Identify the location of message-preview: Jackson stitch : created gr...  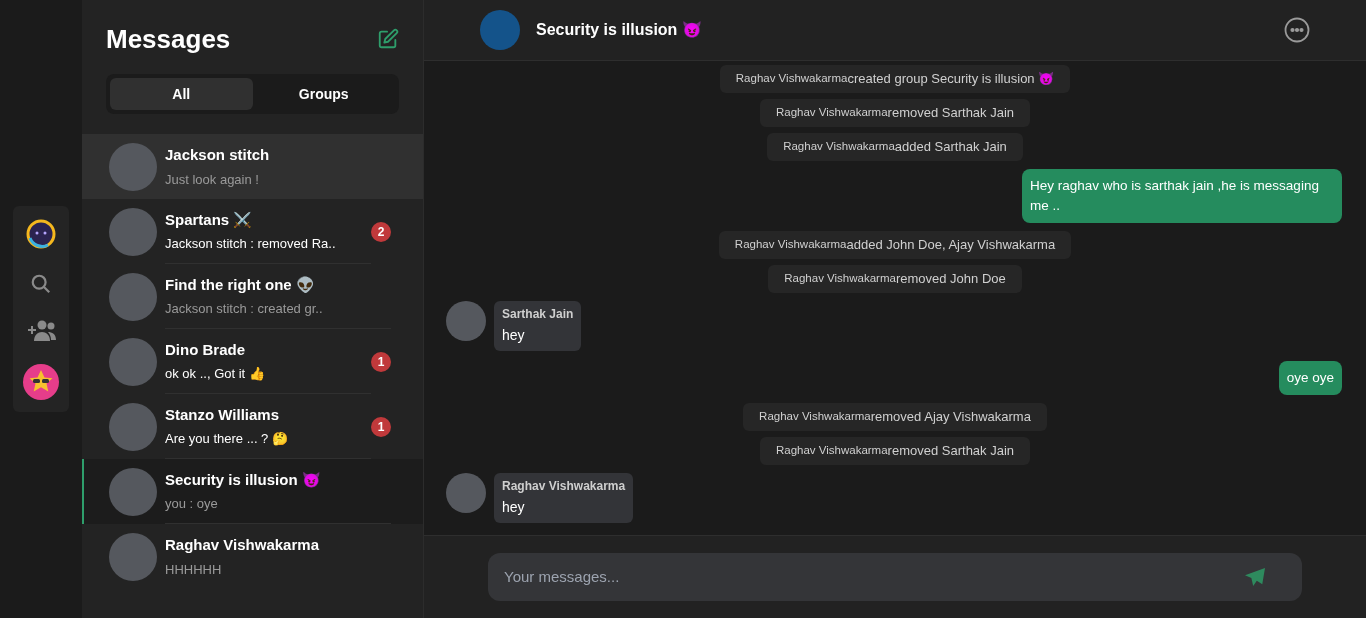
(244, 309).